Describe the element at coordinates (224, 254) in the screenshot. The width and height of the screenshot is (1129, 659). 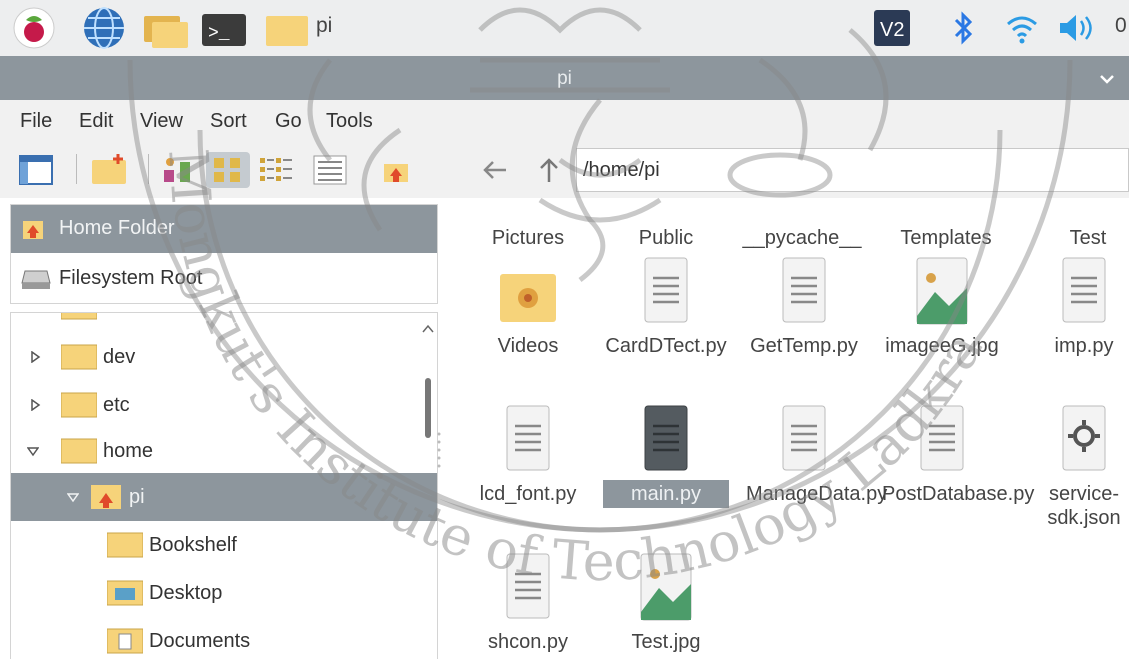
I see `places-pane: Home Folder Filesystem Root` at that location.